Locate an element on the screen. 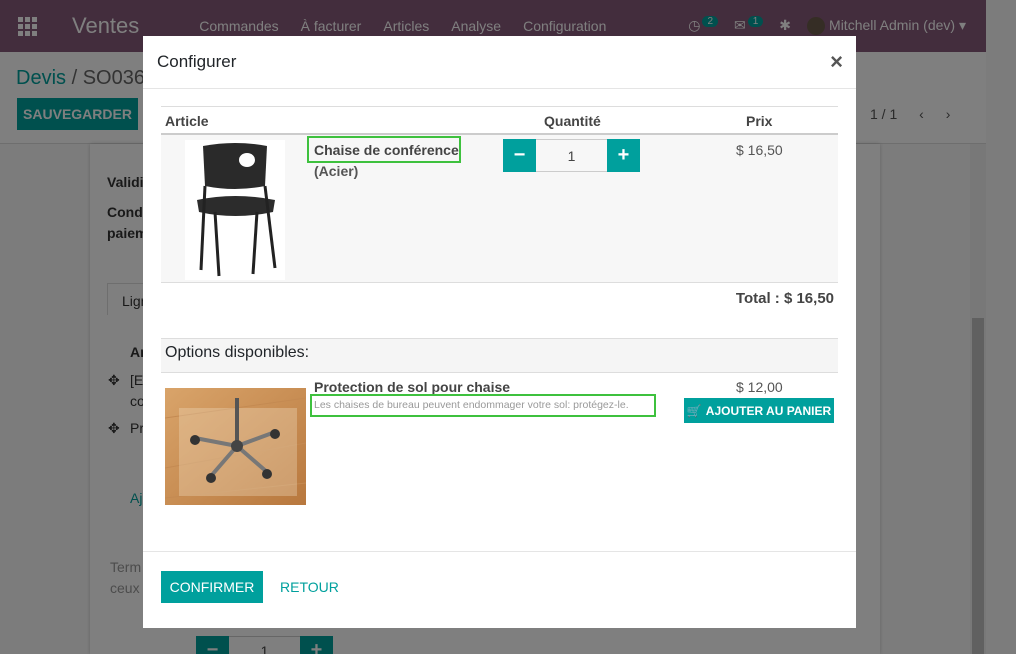 The image size is (1016, 654). total-price: Total : $ 16,50 is located at coordinates (784, 298).